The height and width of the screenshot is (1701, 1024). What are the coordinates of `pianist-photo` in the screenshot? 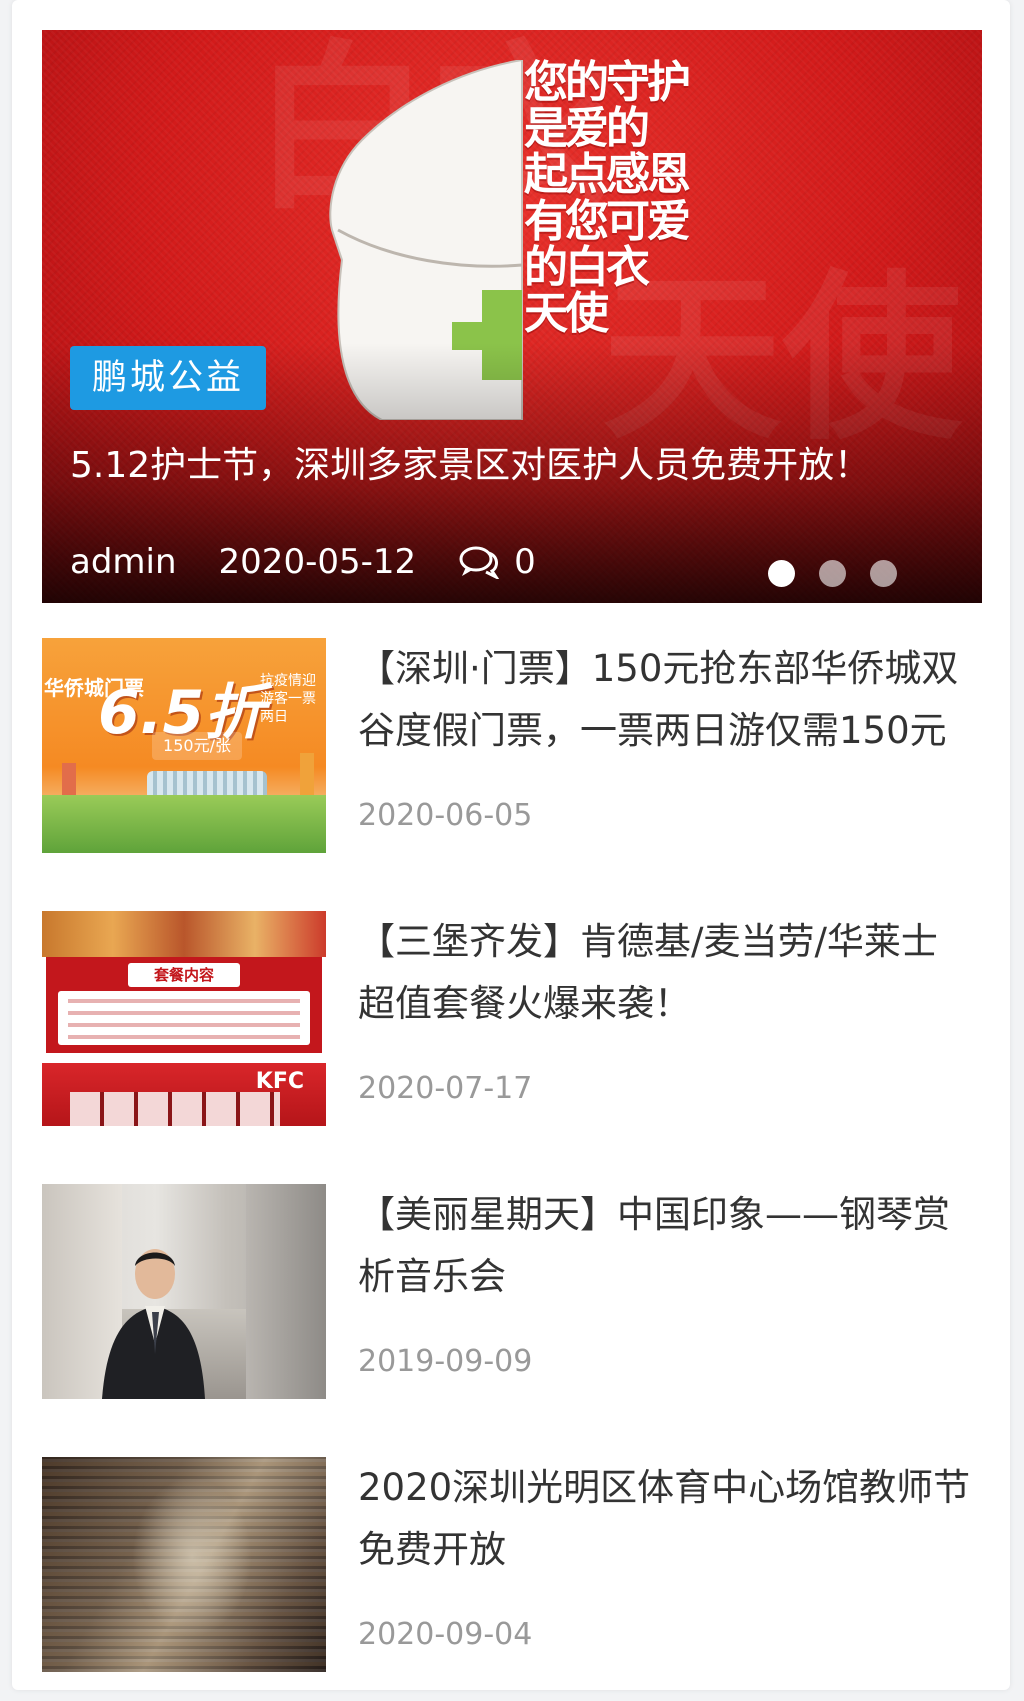 It's located at (153, 1324).